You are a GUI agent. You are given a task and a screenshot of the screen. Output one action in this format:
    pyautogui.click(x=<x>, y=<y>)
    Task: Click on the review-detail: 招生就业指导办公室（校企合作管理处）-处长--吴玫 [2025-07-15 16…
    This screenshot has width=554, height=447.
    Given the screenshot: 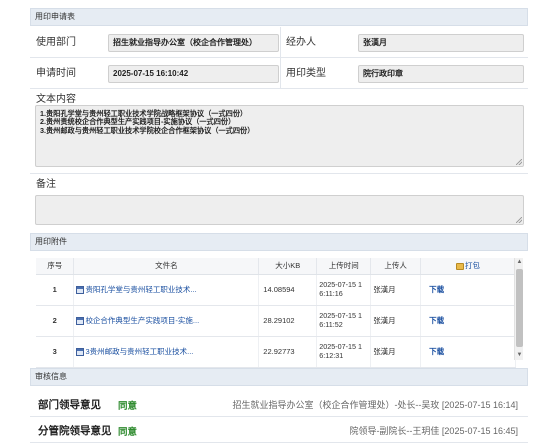 What is the action you would take?
    pyautogui.click(x=375, y=405)
    